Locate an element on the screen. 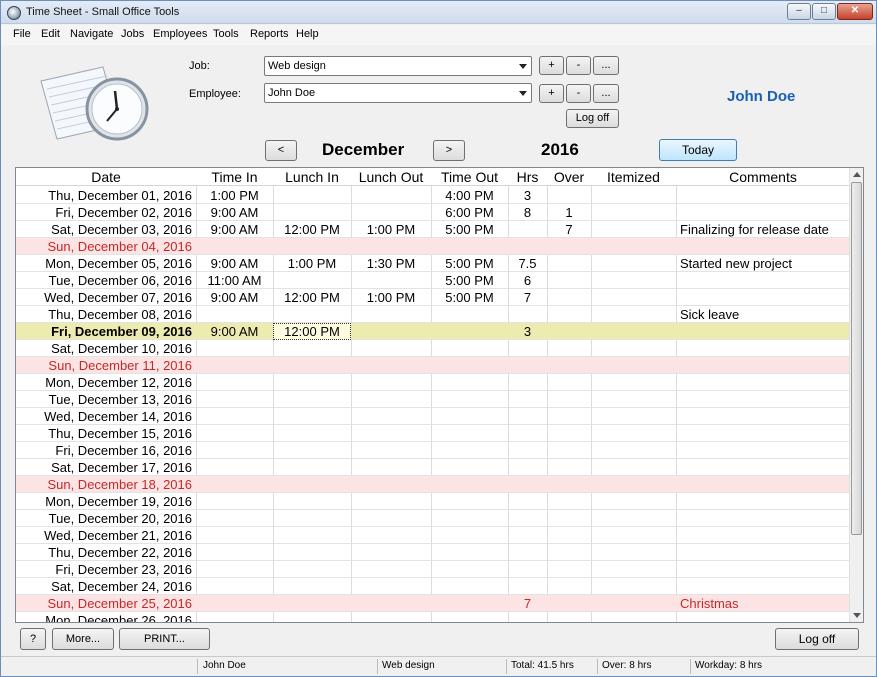 This screenshot has height=677, width=877. table-row: Mon, December 26, 2016 is located at coordinates (433, 617).